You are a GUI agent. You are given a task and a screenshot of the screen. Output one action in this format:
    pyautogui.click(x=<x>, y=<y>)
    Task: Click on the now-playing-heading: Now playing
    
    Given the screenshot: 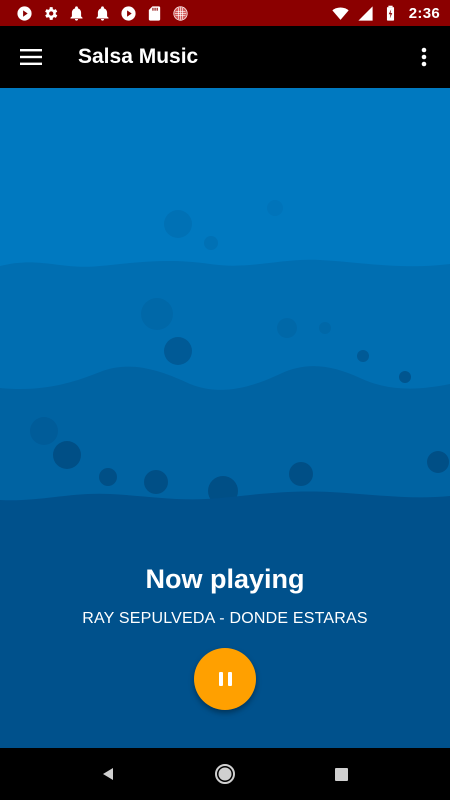 What is the action you would take?
    pyautogui.click(x=225, y=579)
    